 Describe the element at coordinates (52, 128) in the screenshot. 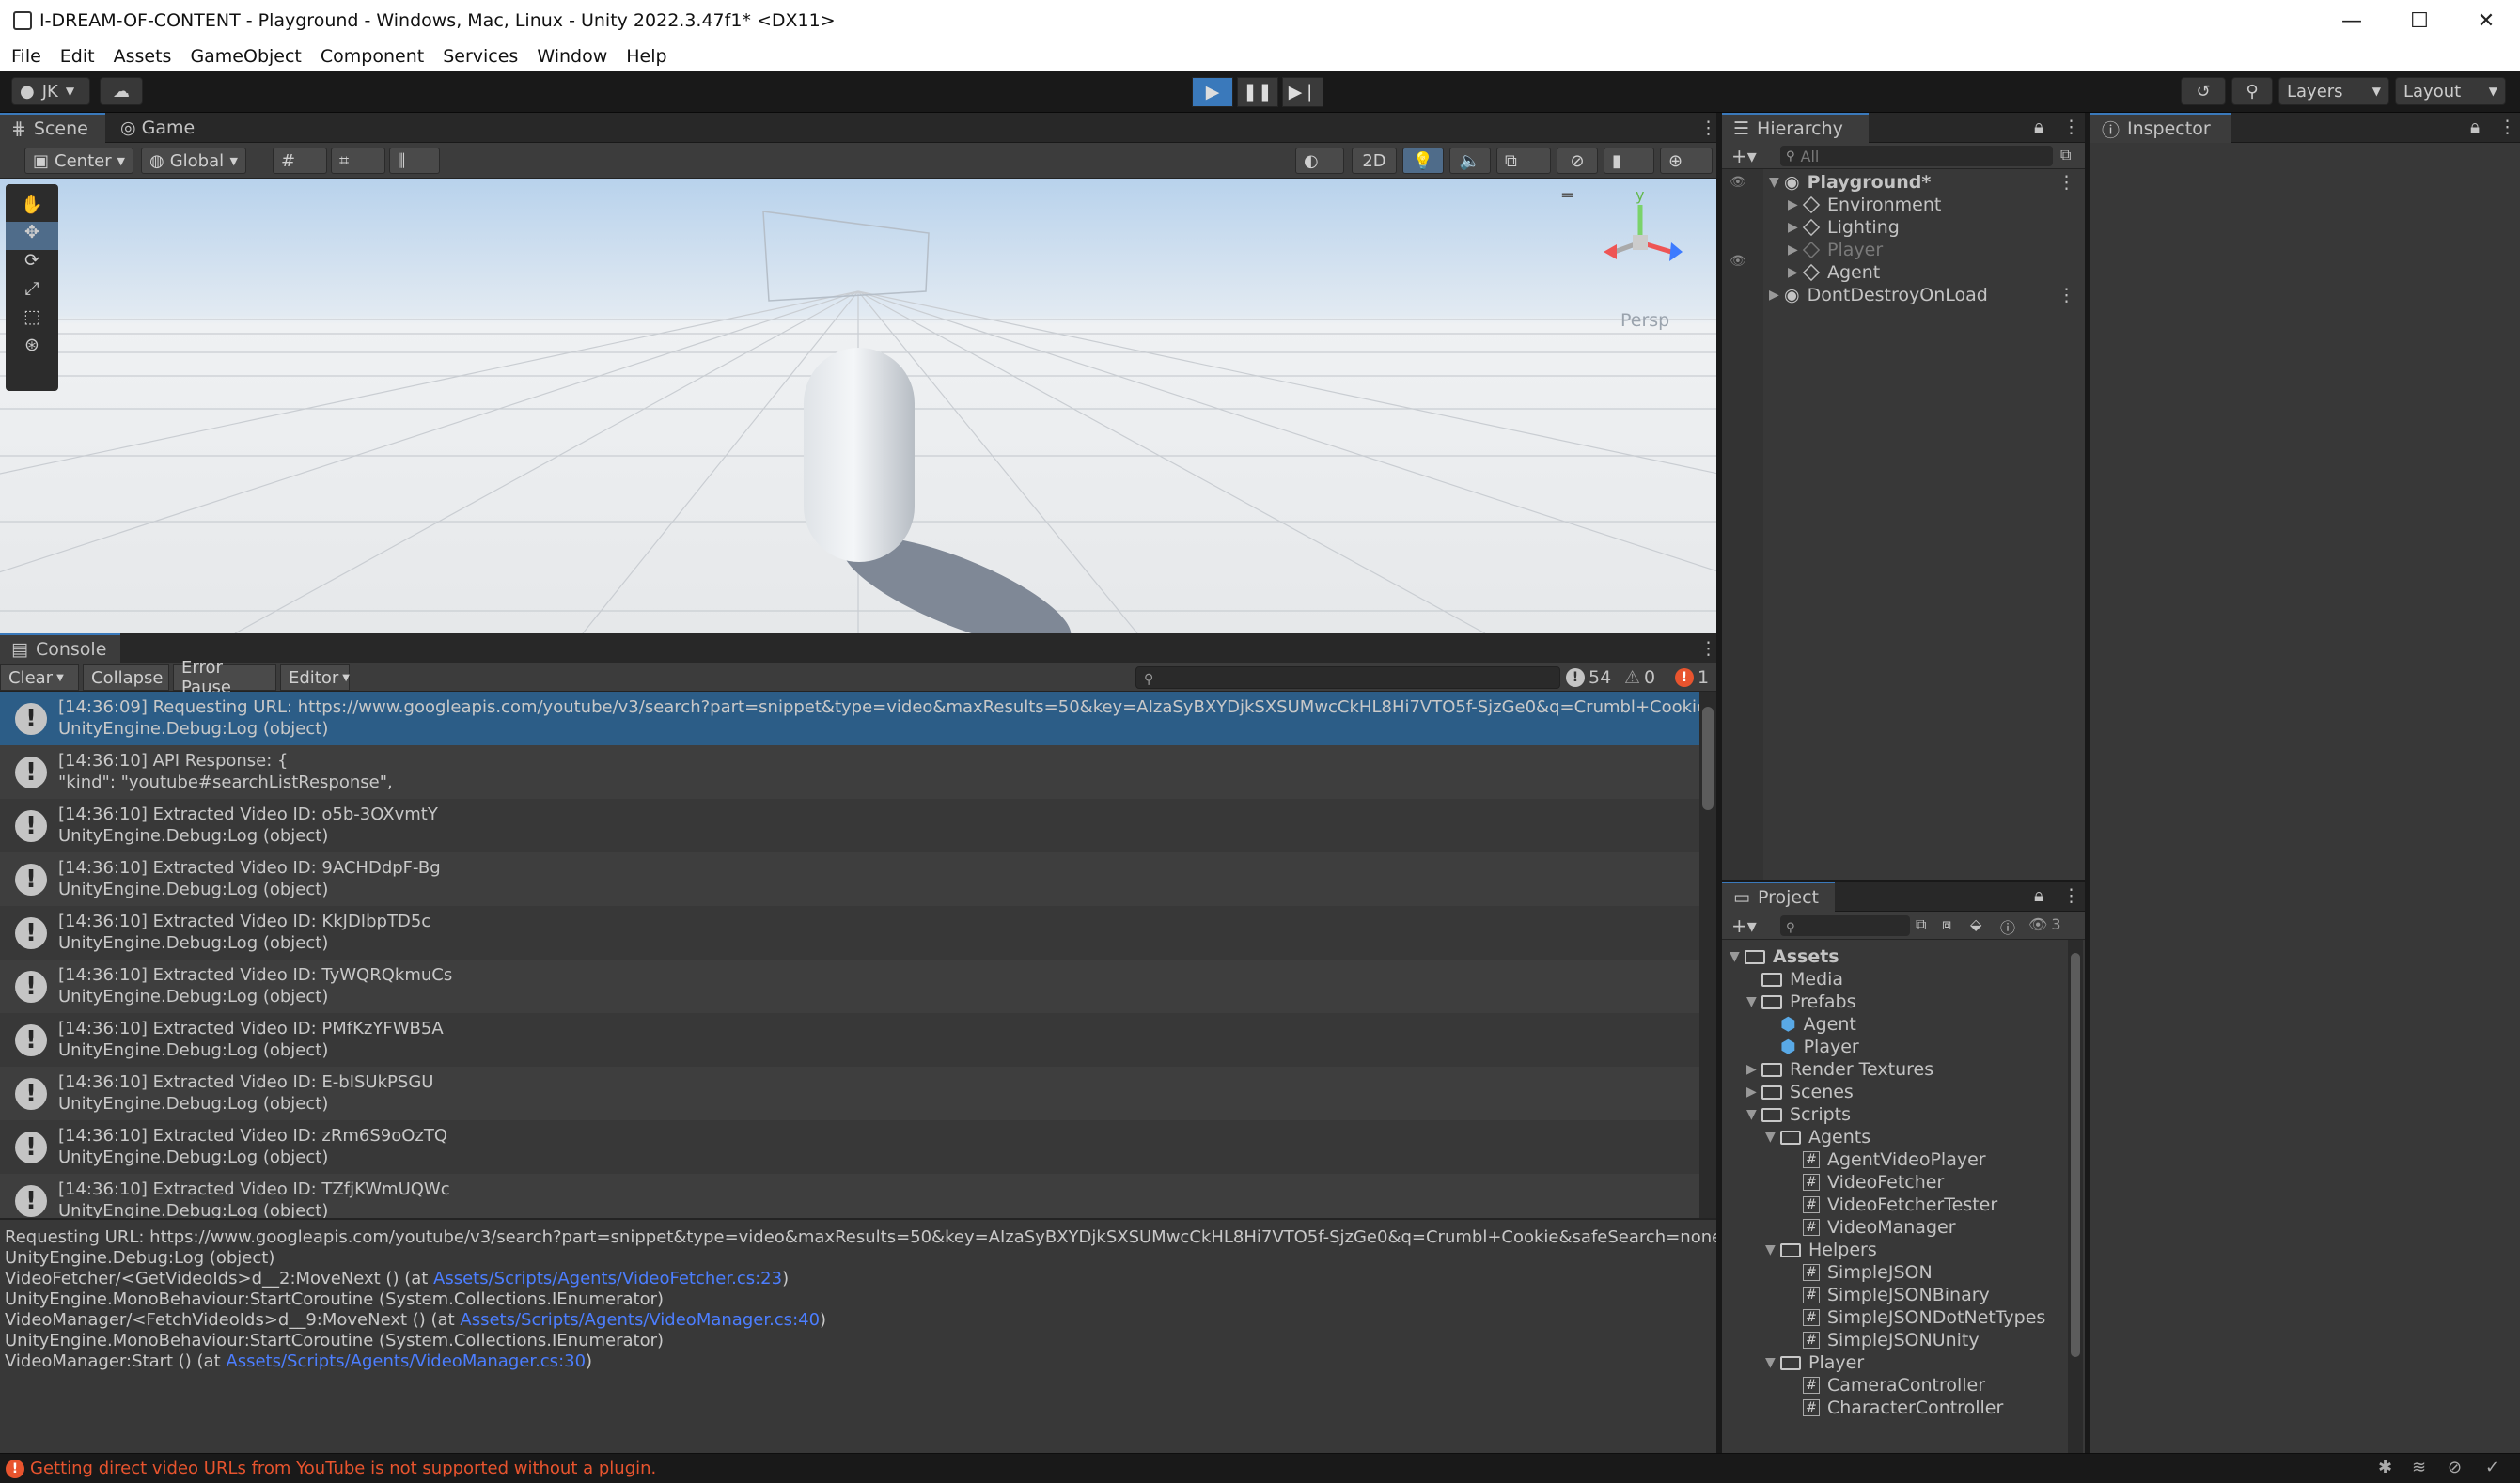

I see `tab-scene: ⋕ Scene` at that location.